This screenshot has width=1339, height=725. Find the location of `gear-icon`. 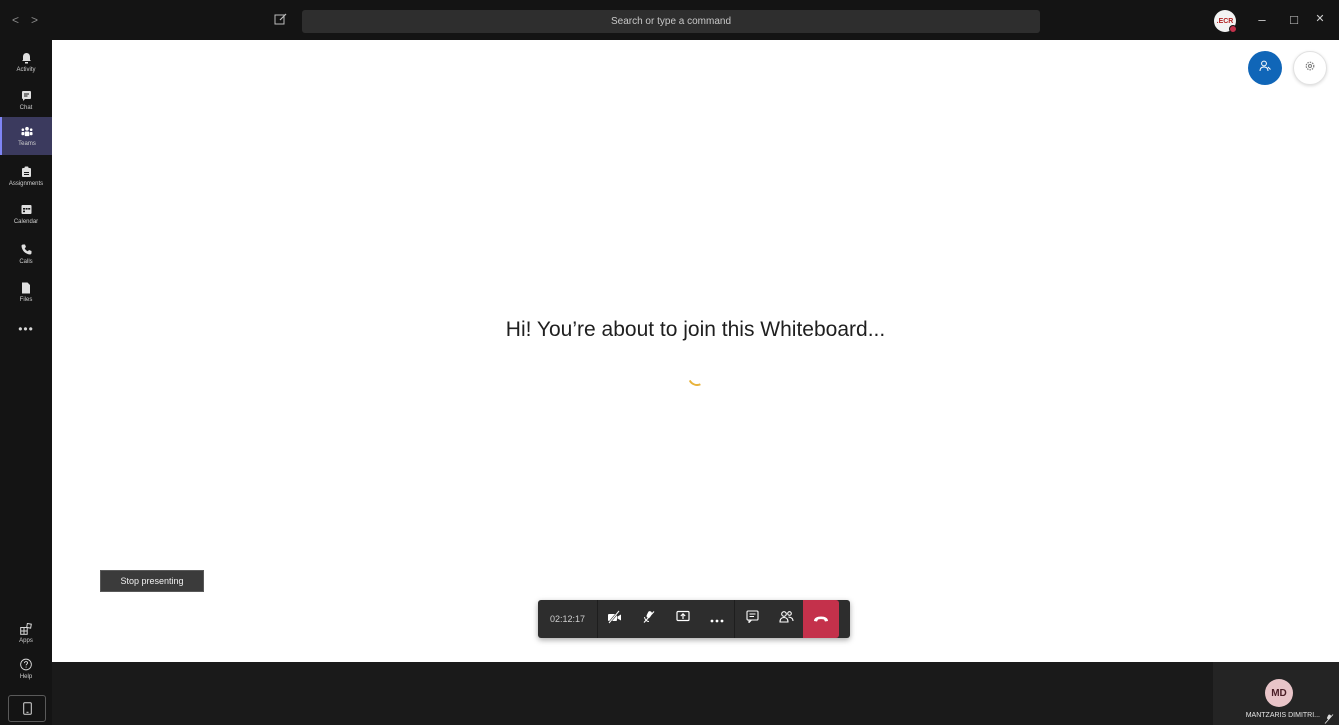

gear-icon is located at coordinates (1310, 68).